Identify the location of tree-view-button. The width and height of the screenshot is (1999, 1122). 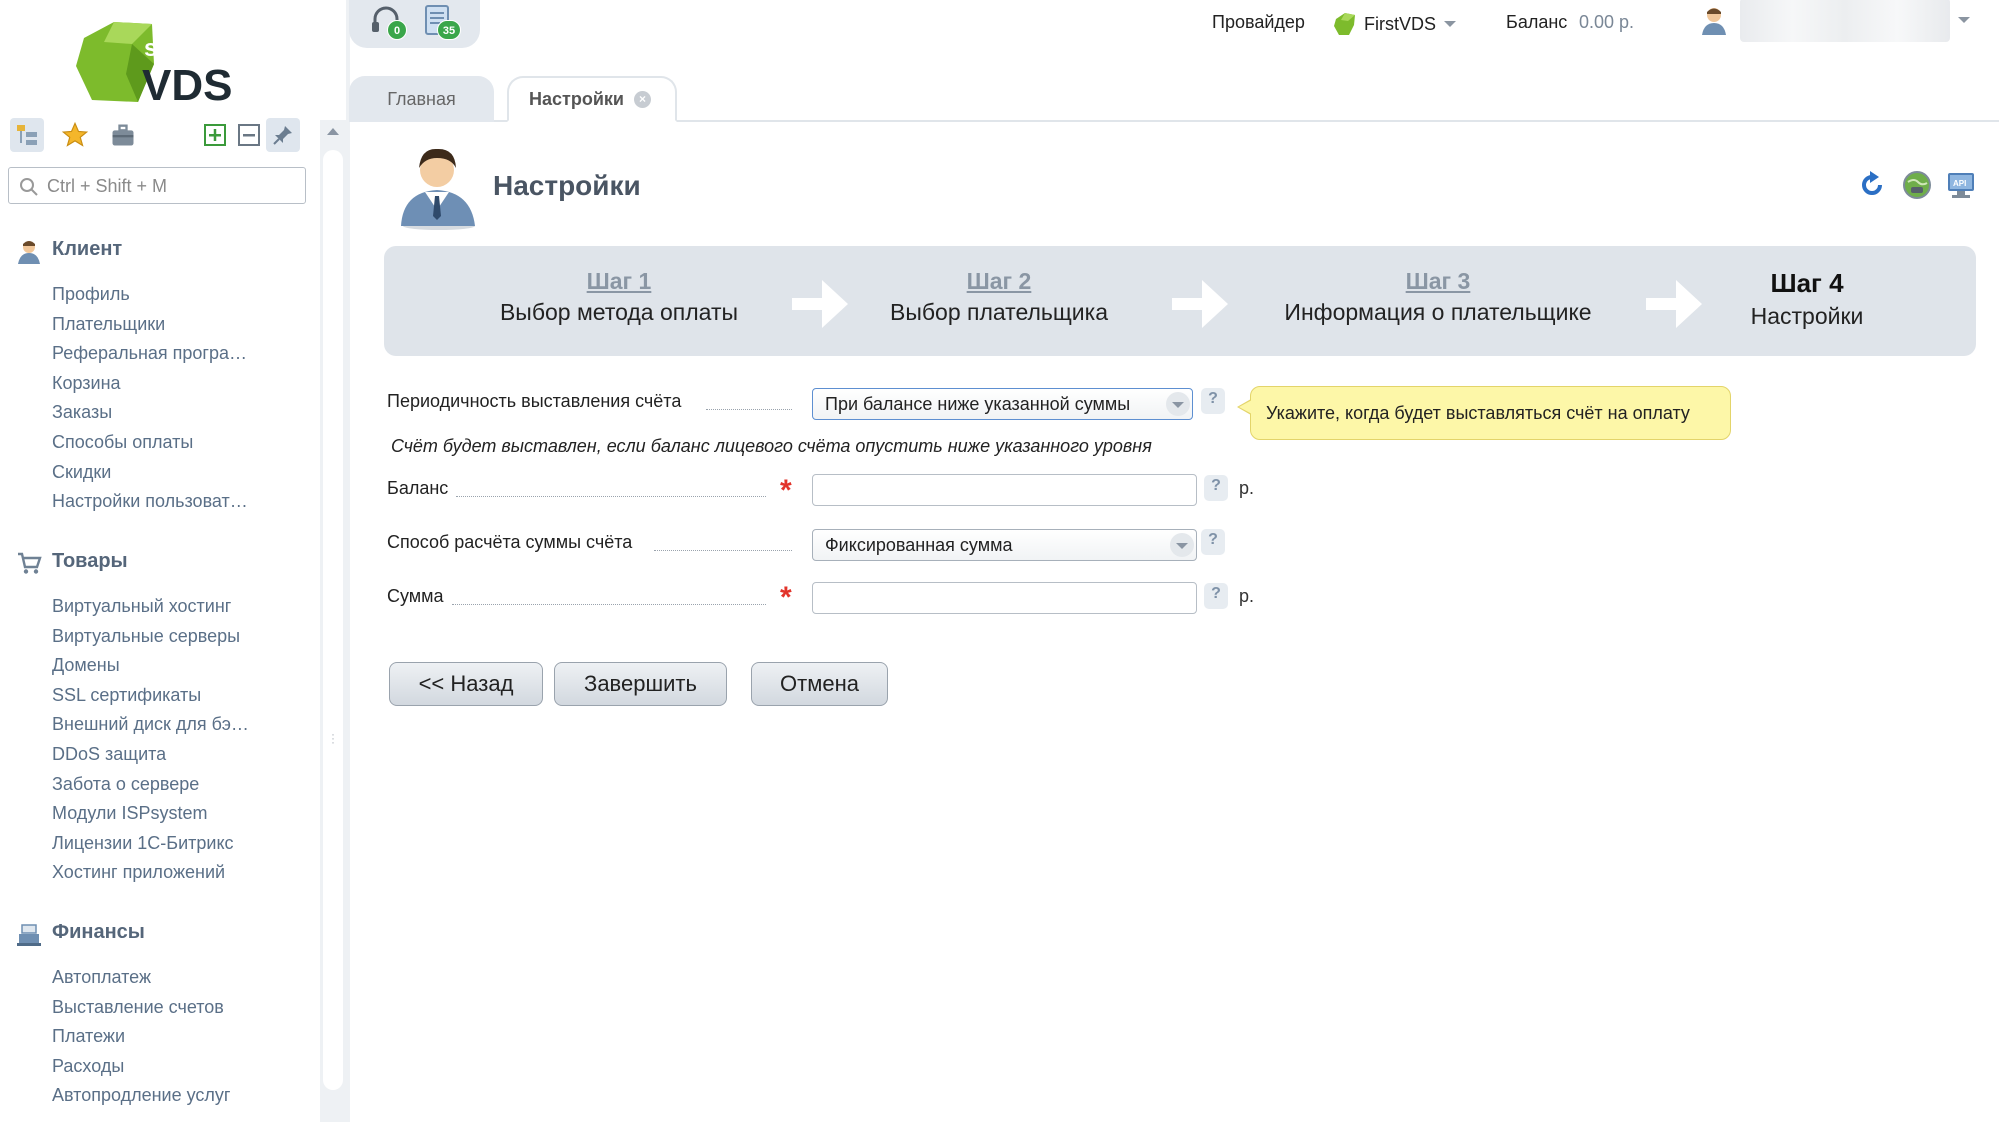
(27, 135).